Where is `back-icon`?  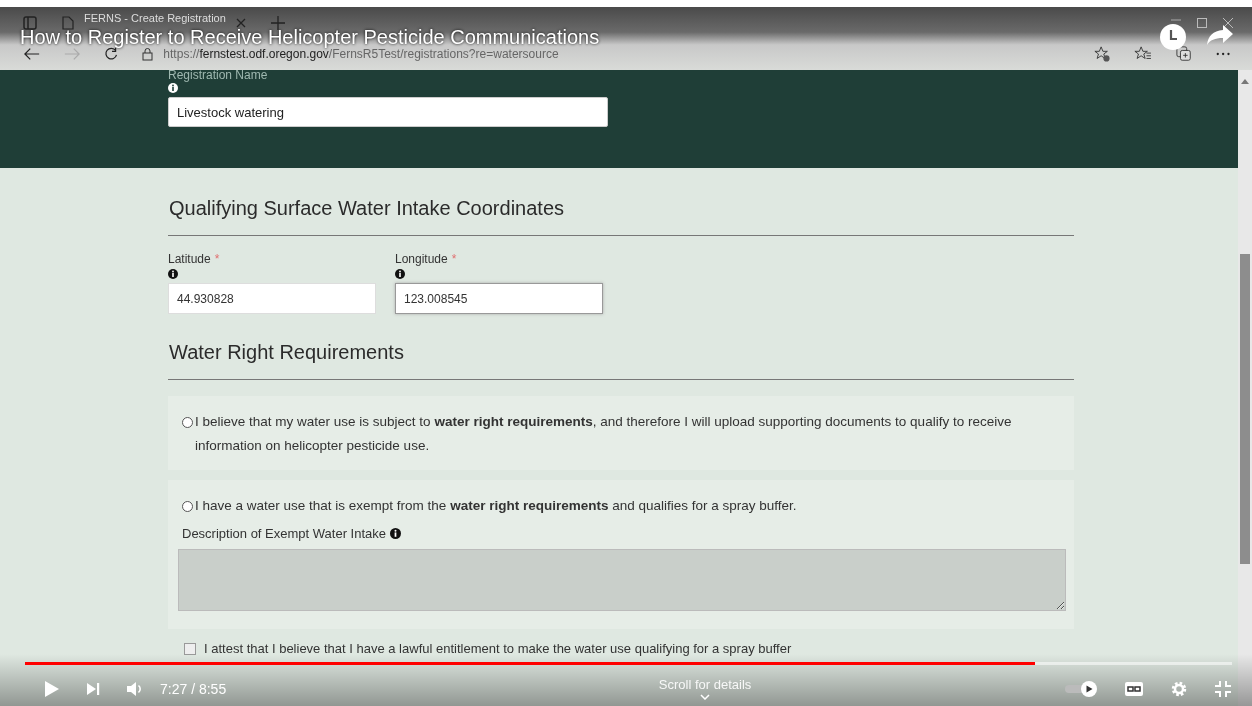
back-icon is located at coordinates (32, 54).